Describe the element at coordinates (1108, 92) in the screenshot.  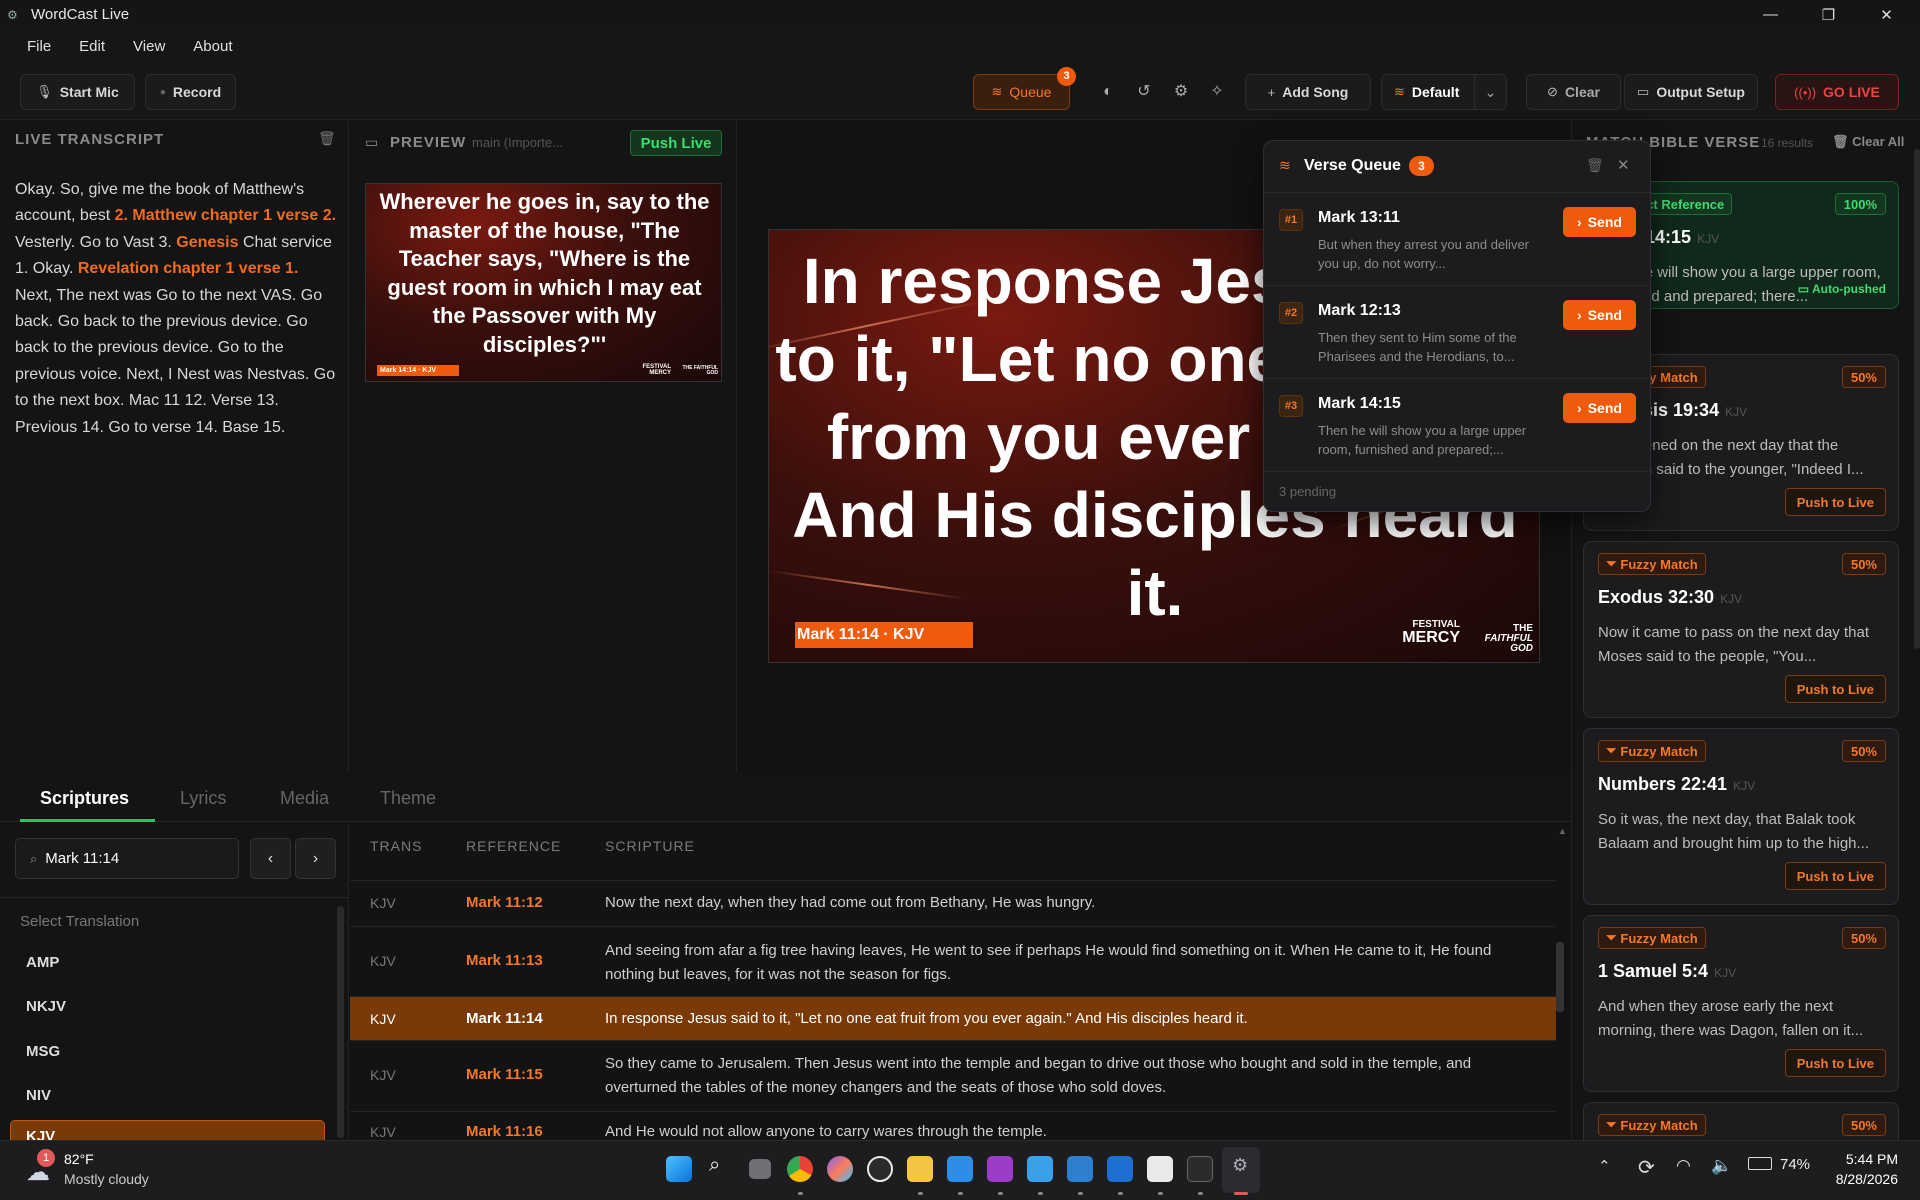
I see `palette-icon: ◐` at that location.